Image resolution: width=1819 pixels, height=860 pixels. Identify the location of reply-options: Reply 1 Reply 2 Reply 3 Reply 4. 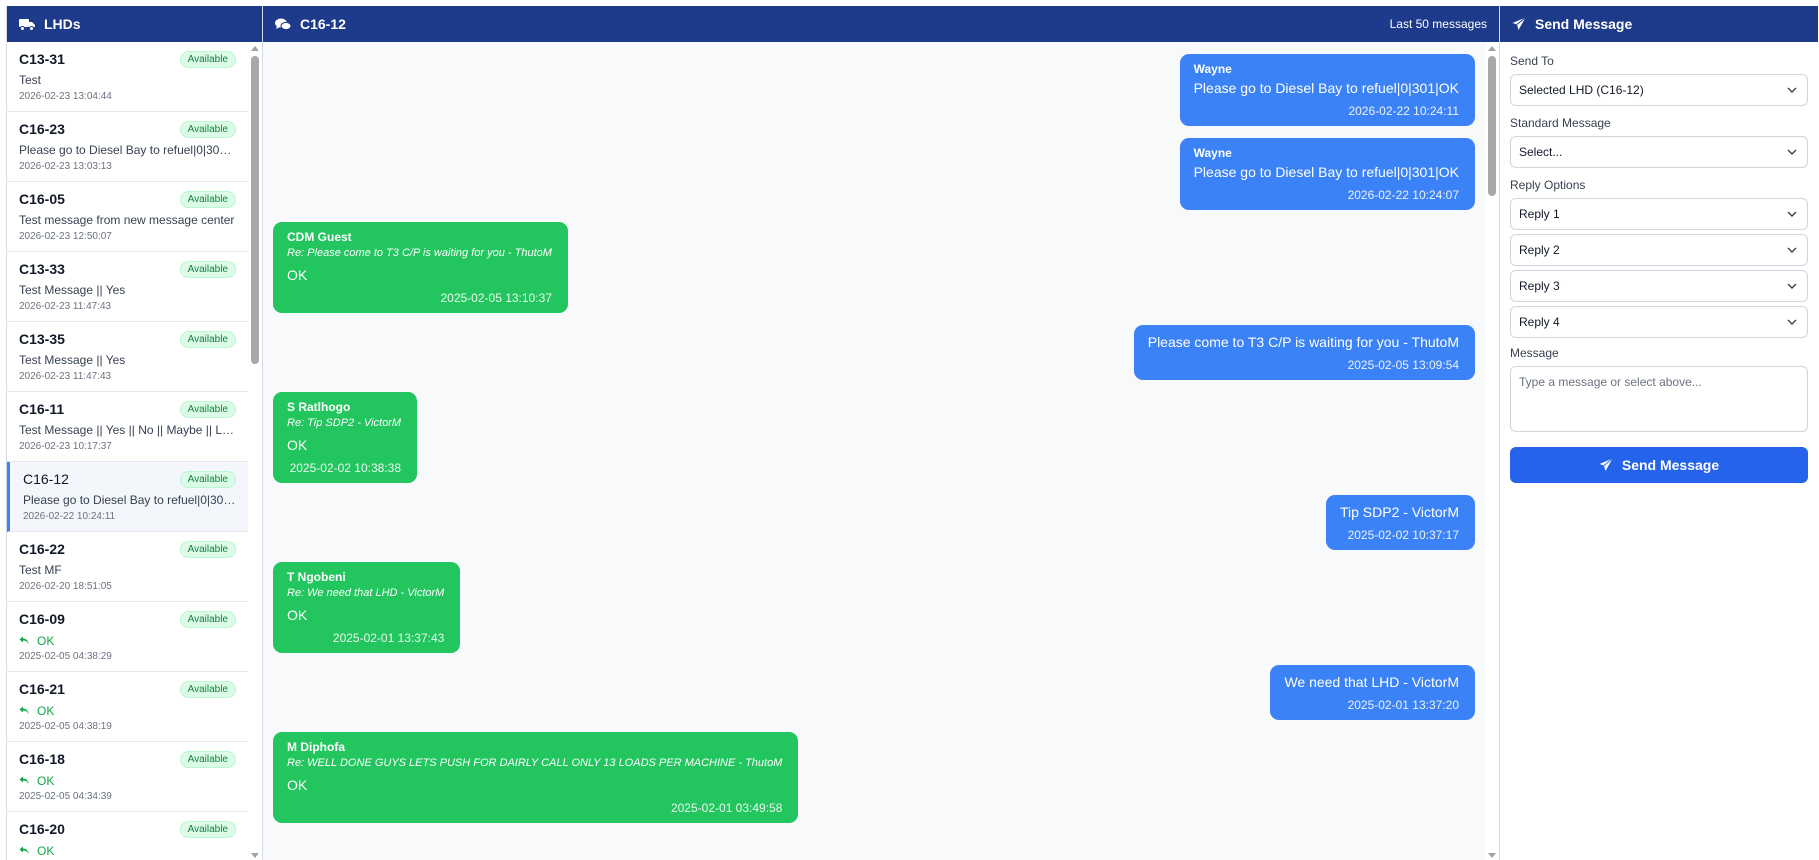
(1659, 268).